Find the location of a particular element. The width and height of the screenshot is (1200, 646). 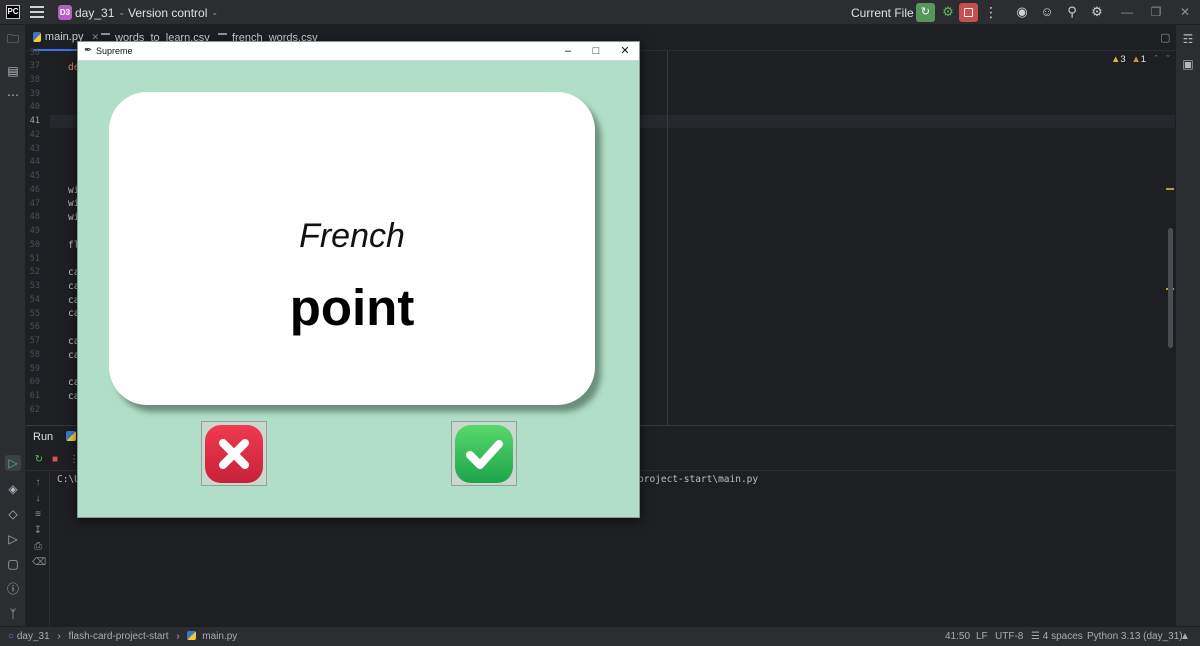

search-icon: ⚲ is located at coordinates (1072, 12).